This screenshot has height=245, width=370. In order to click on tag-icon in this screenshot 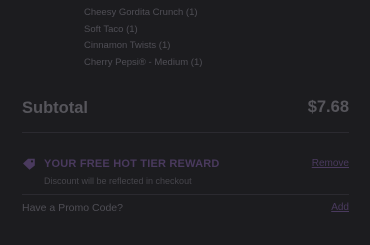, I will do `click(29, 164)`.